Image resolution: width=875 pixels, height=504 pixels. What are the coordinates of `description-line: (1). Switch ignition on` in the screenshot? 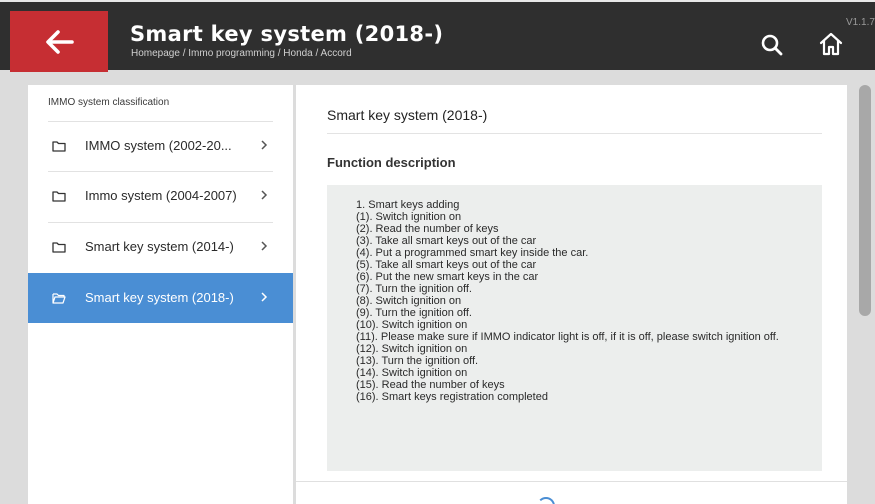 It's located at (409, 217).